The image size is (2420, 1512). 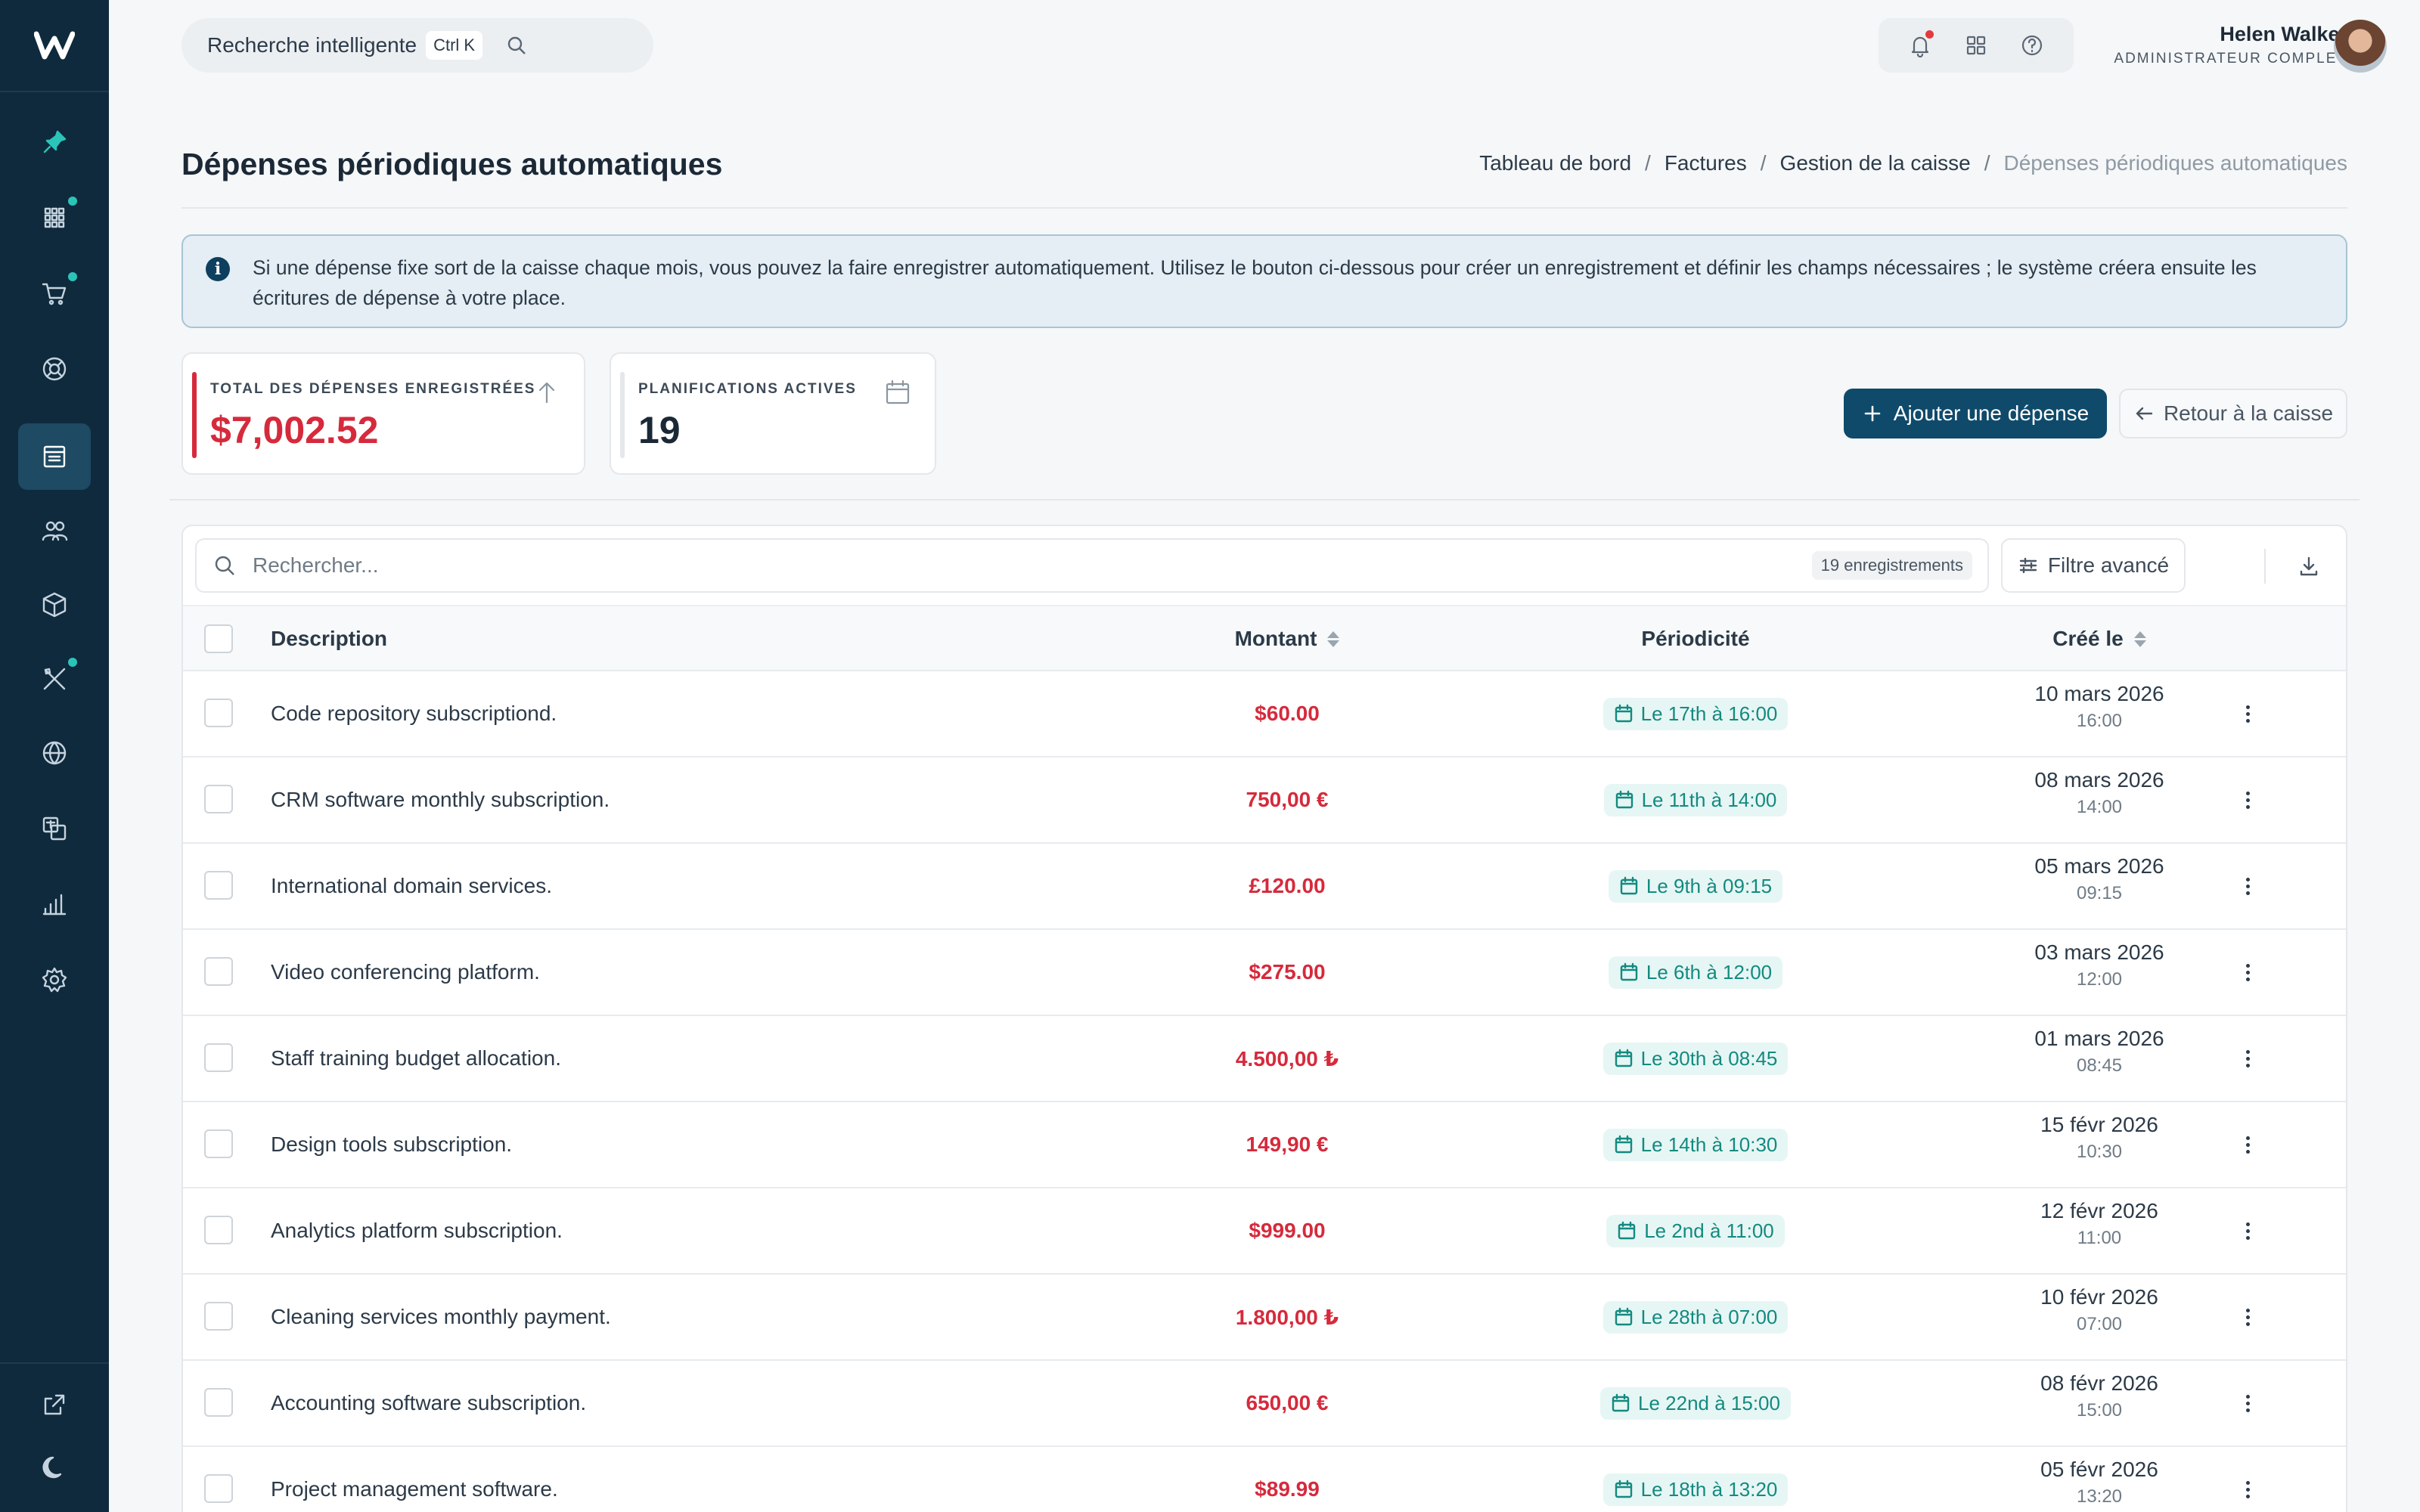 What do you see at coordinates (1875, 163) in the screenshot?
I see `breadcrumb-cash-management: Gestion de la caisse` at bounding box center [1875, 163].